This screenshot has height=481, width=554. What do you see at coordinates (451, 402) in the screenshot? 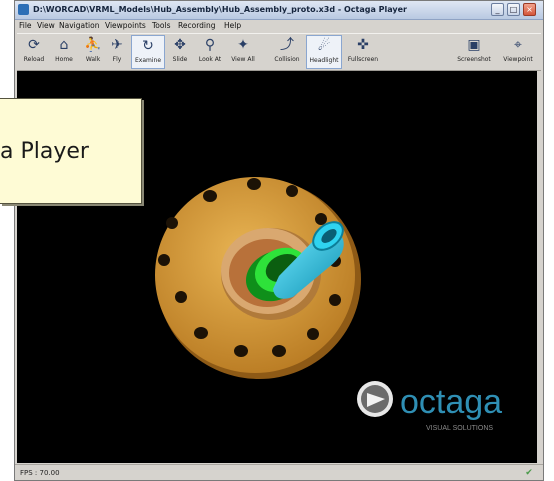
I see `octaga-logo-text: octaga` at bounding box center [451, 402].